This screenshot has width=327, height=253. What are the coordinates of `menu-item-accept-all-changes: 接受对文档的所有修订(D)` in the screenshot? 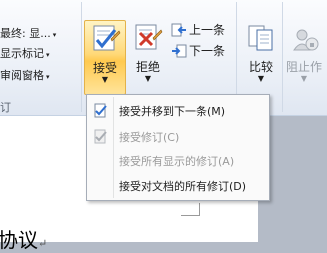 It's located at (178, 185).